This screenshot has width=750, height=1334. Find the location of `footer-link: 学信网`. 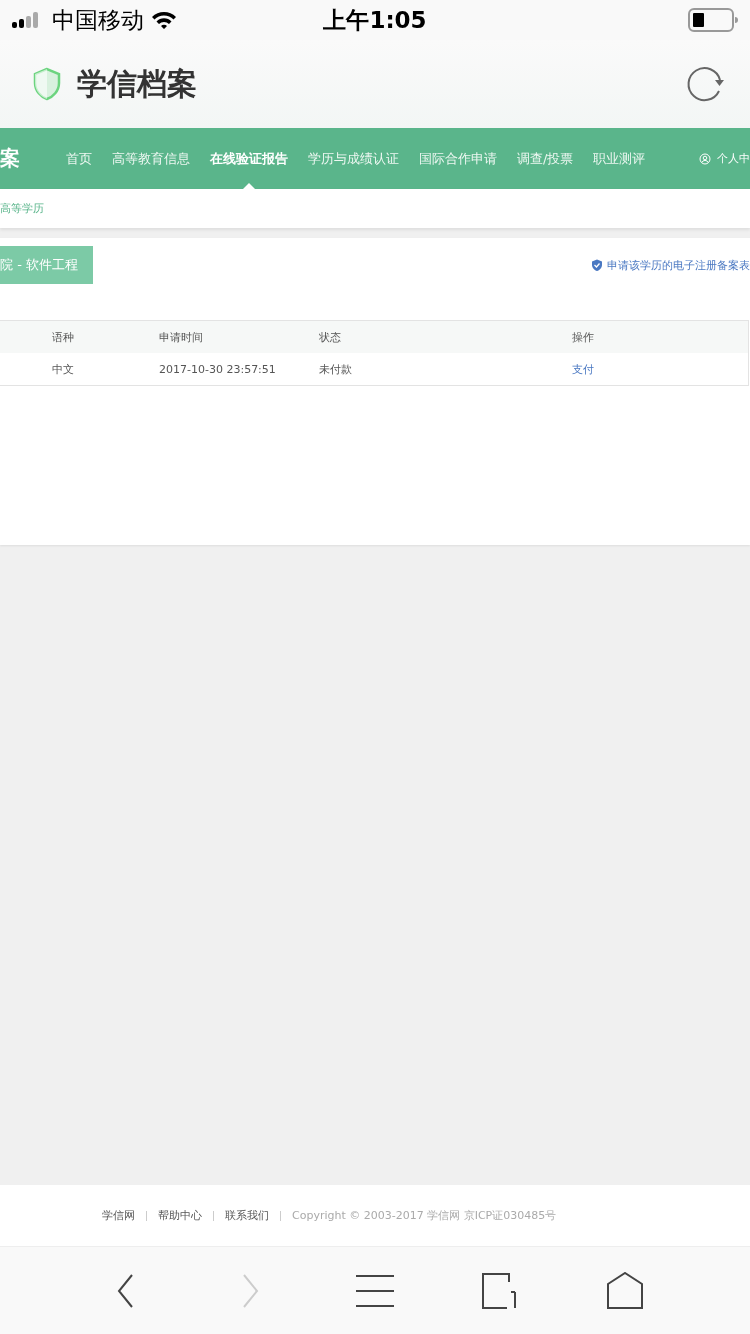

footer-link: 学信网 is located at coordinates (118, 1215).